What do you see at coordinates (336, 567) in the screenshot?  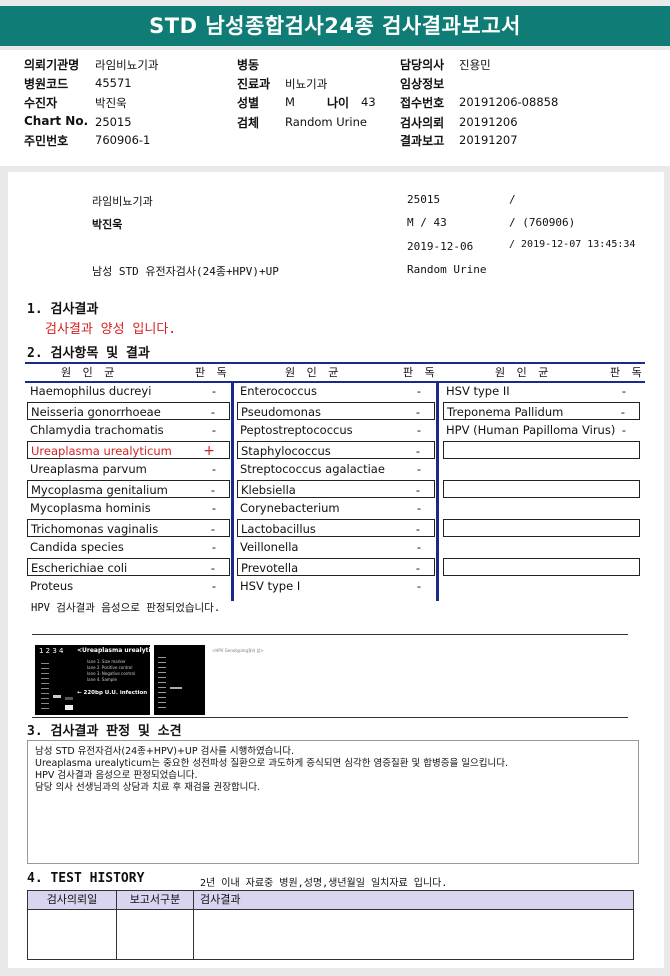 I see `table-row: Prevotella -` at bounding box center [336, 567].